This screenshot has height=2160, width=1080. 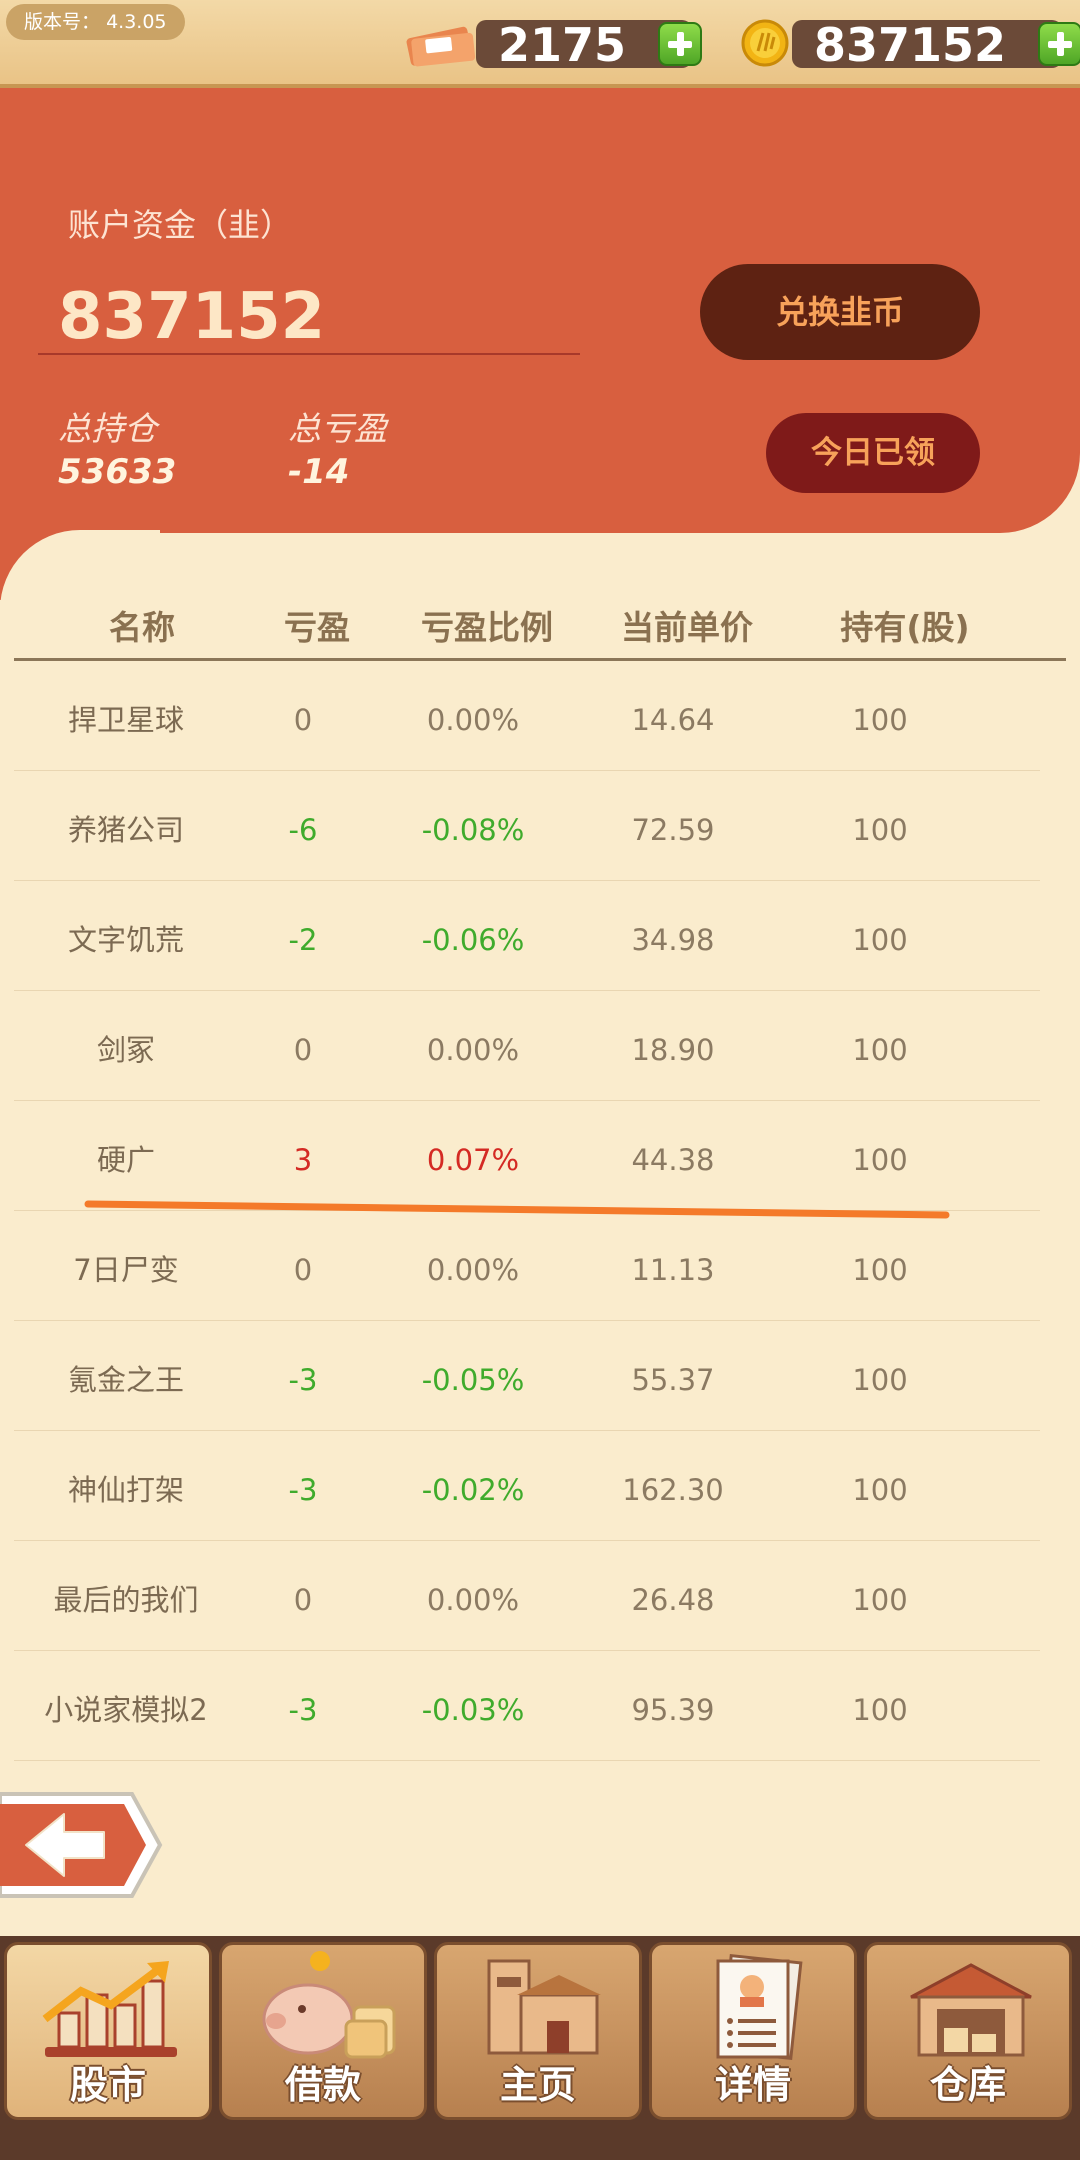 I want to click on stock-name: 神仙打架, so click(x=125, y=1490).